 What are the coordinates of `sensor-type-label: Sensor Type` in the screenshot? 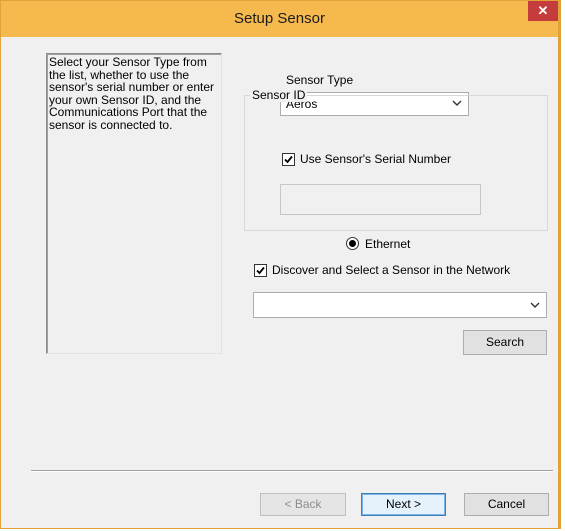 It's located at (320, 80).